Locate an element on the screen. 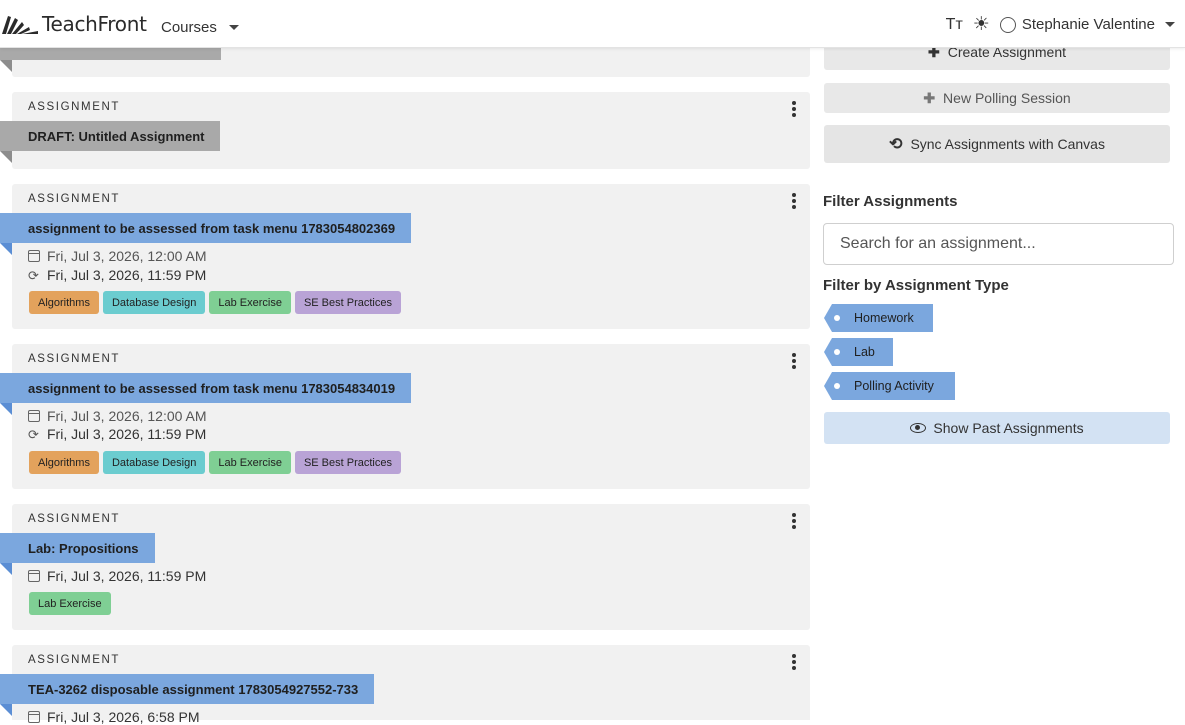  filter-type-polling-activity: Polling Activity is located at coordinates (889, 386).